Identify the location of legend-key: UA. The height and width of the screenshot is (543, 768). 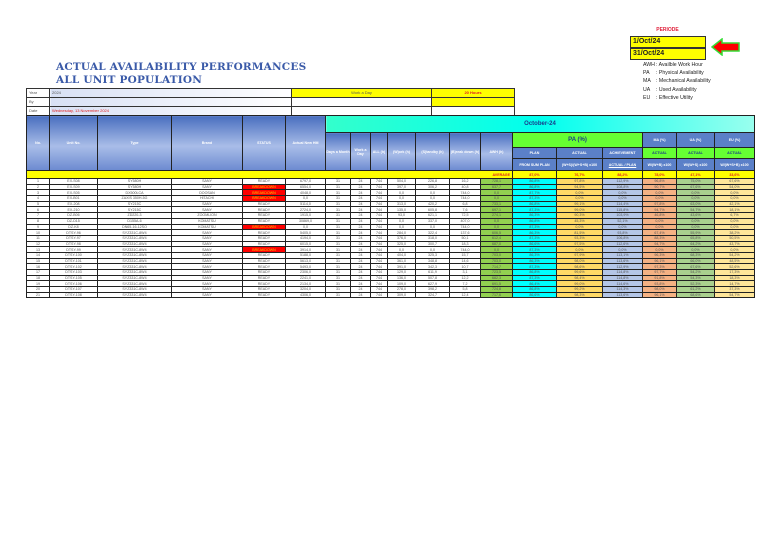
(647, 89).